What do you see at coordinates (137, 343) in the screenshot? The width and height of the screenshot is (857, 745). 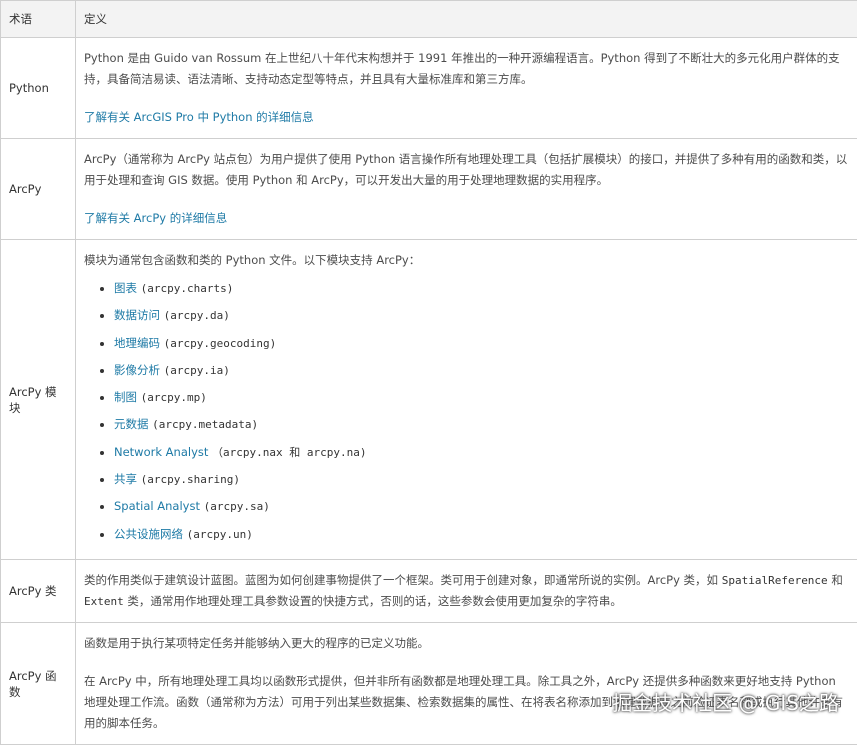 I see `module-link: 地理编码` at bounding box center [137, 343].